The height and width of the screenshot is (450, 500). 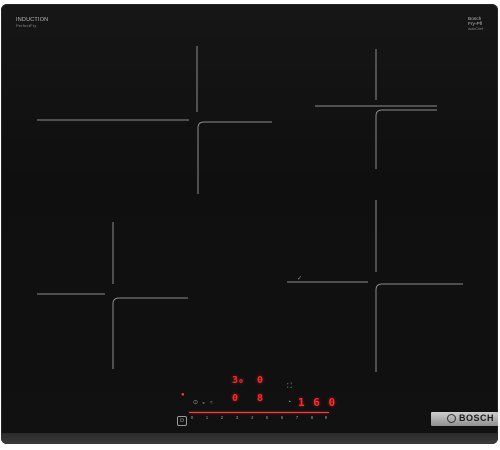 I want to click on bosch-logo-icon, so click(x=451, y=418).